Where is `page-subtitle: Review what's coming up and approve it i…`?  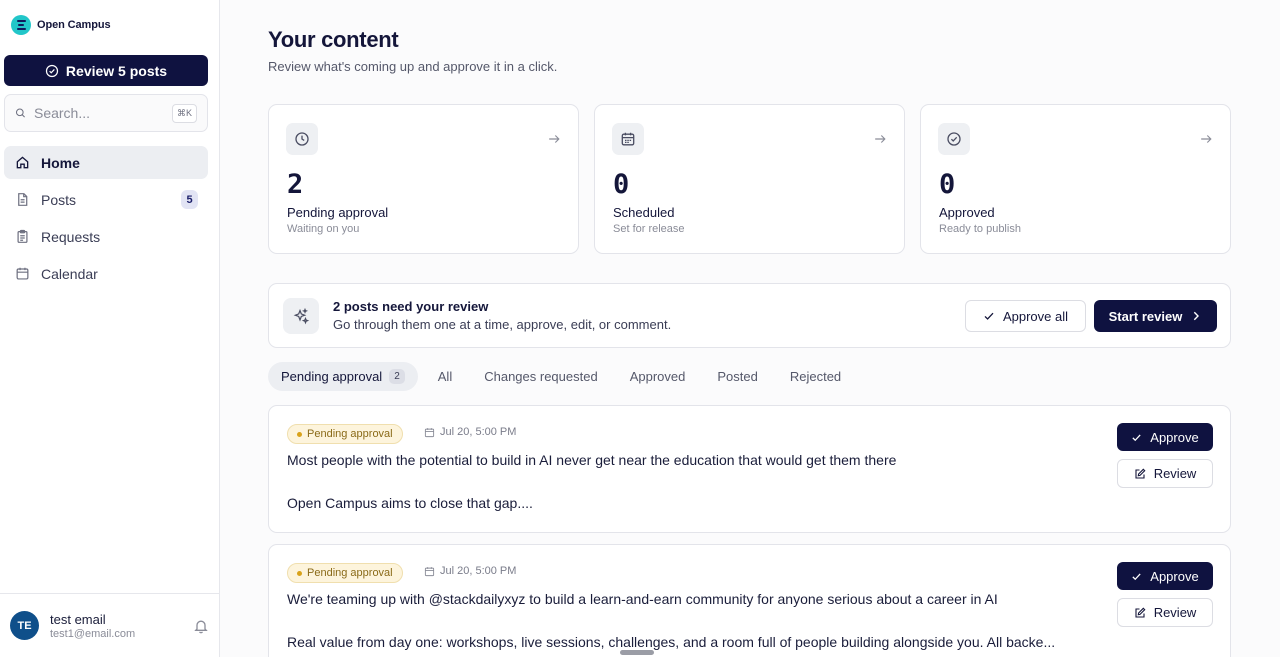 page-subtitle: Review what's coming up and approve it i… is located at coordinates (413, 66).